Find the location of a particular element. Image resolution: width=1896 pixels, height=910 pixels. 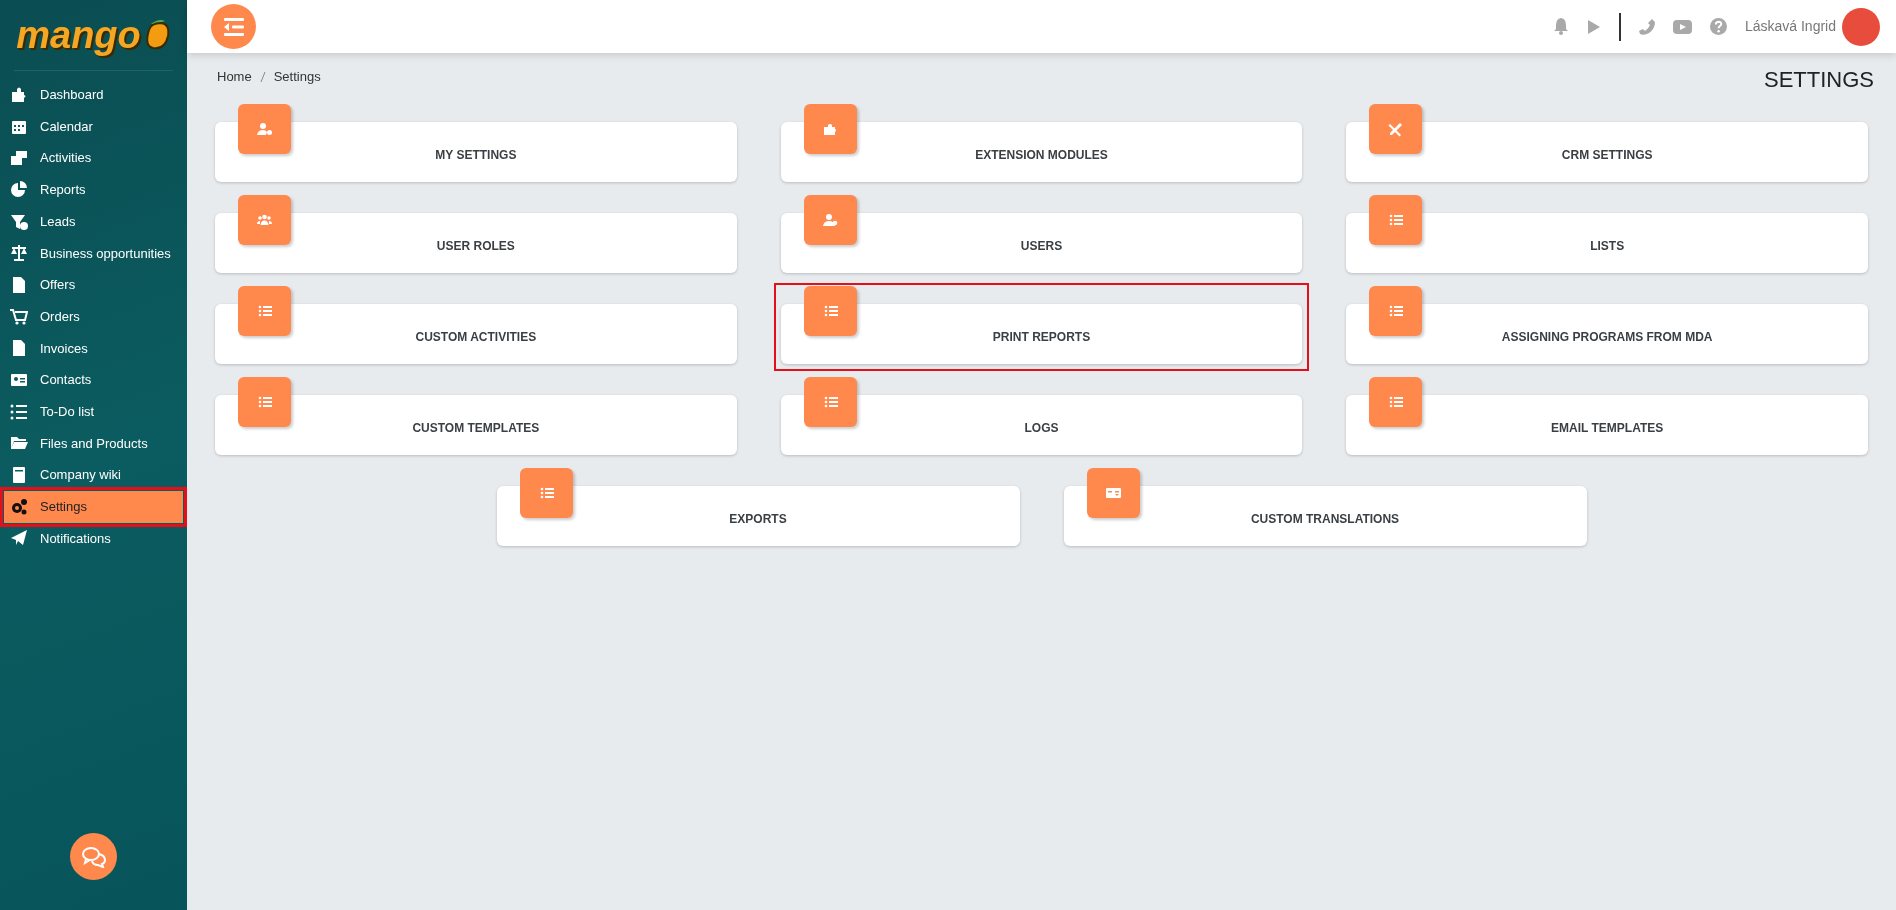

chat-bubbles-icon is located at coordinates (93, 856).